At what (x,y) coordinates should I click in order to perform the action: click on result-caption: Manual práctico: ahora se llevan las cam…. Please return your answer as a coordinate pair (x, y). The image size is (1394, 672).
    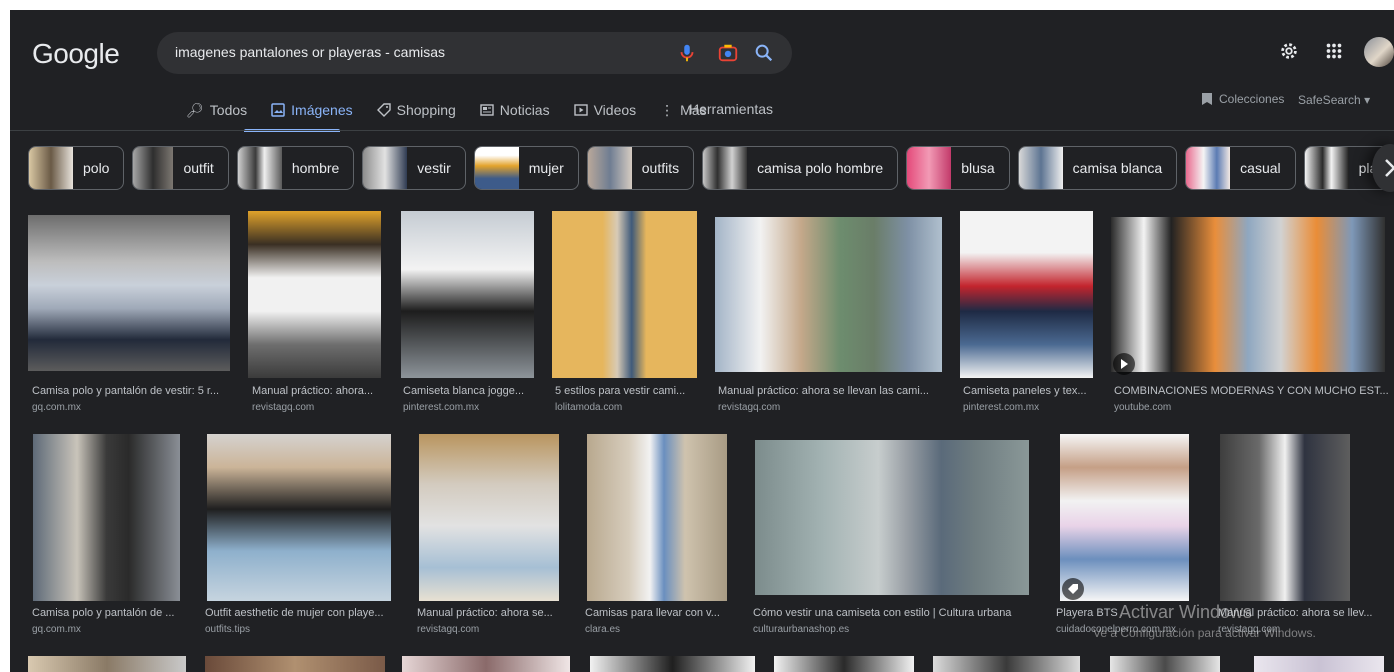
    Looking at the image, I should click on (832, 391).